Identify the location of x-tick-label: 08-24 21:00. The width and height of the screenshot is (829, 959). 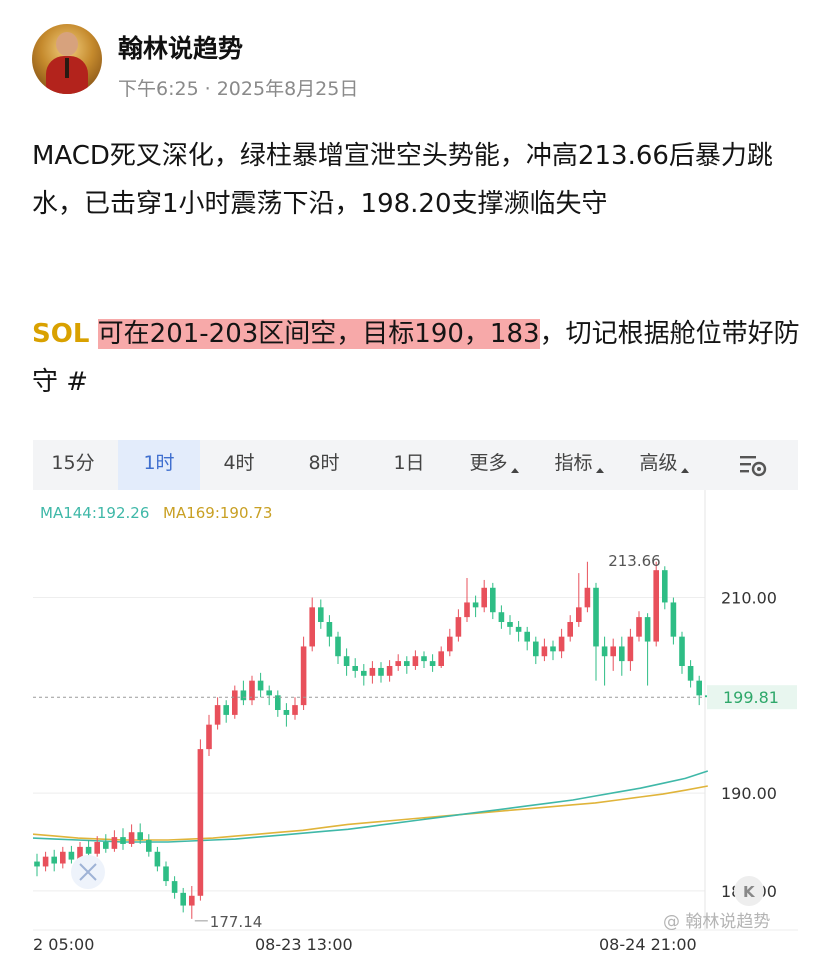
(648, 944).